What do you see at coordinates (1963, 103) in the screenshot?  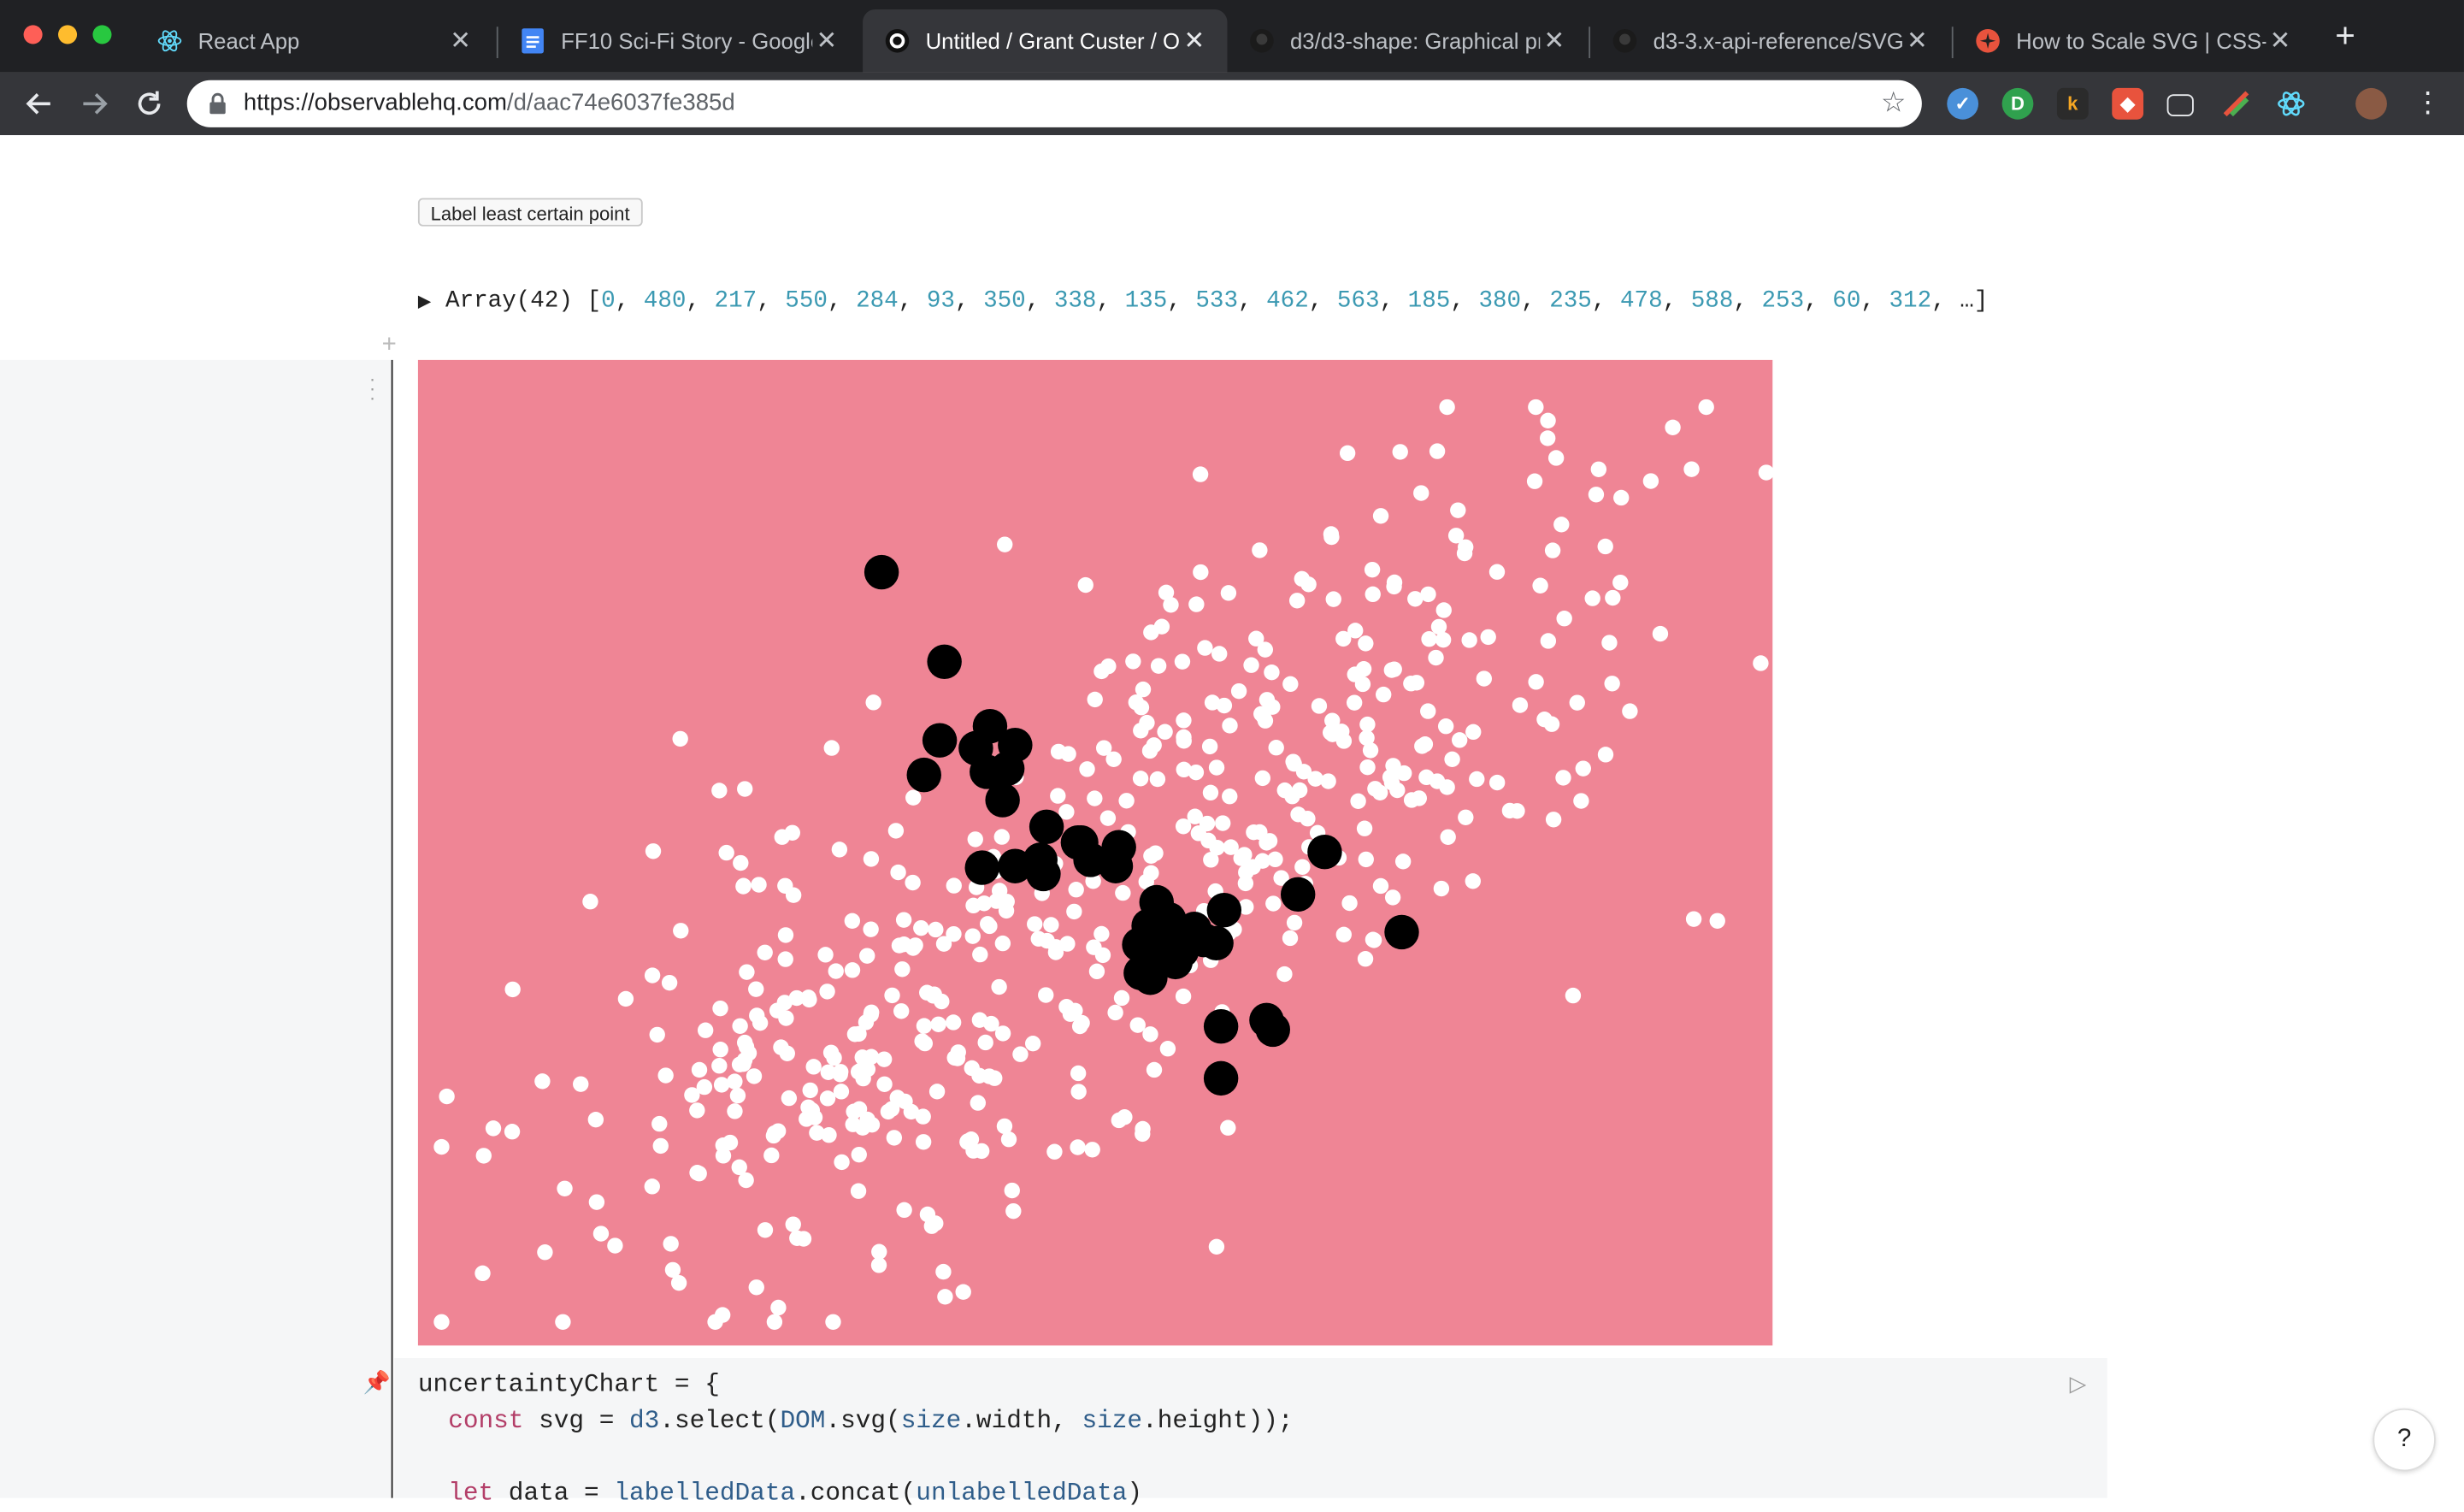 I see `extension-icon: ✓` at bounding box center [1963, 103].